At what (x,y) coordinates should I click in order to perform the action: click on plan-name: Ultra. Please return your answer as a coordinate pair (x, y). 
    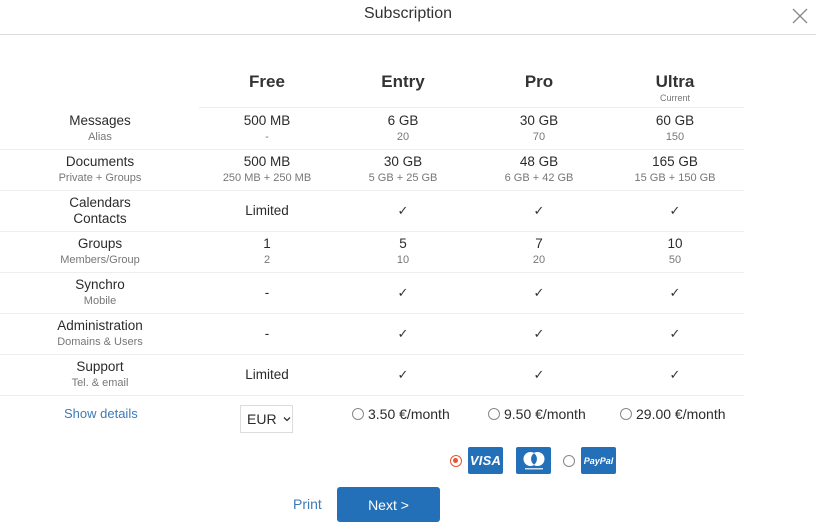
    Looking at the image, I should click on (675, 81).